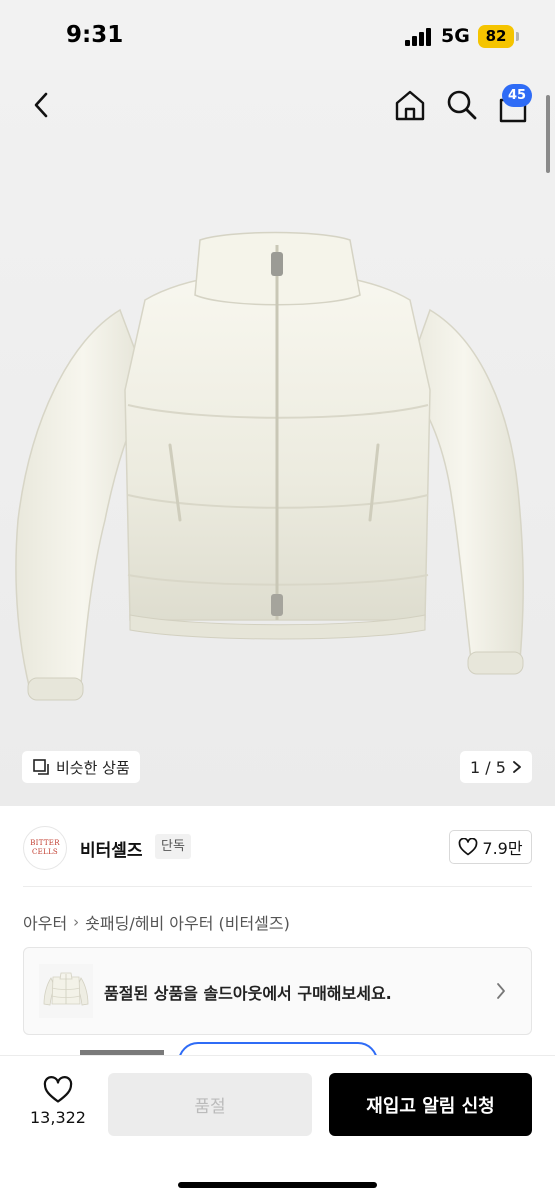  I want to click on divider, so click(277, 886).